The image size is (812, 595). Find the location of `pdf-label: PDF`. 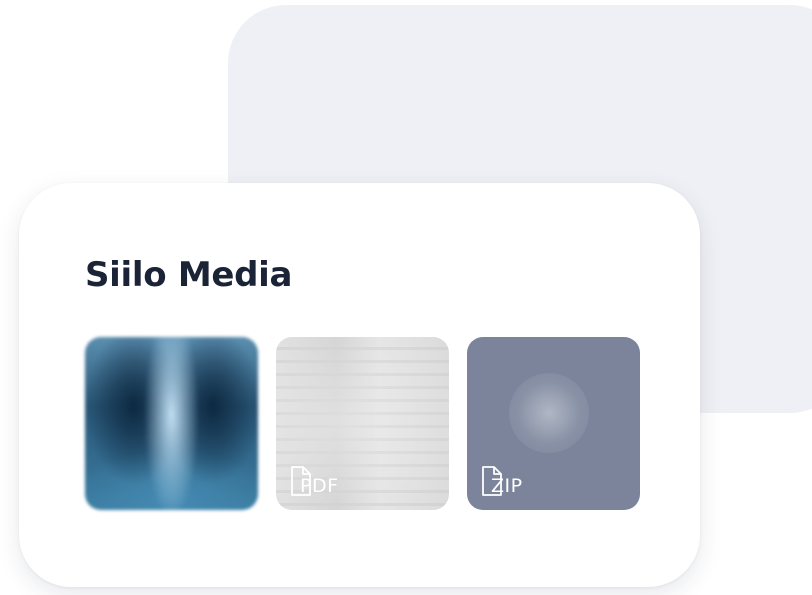

pdf-label: PDF is located at coordinates (319, 486).